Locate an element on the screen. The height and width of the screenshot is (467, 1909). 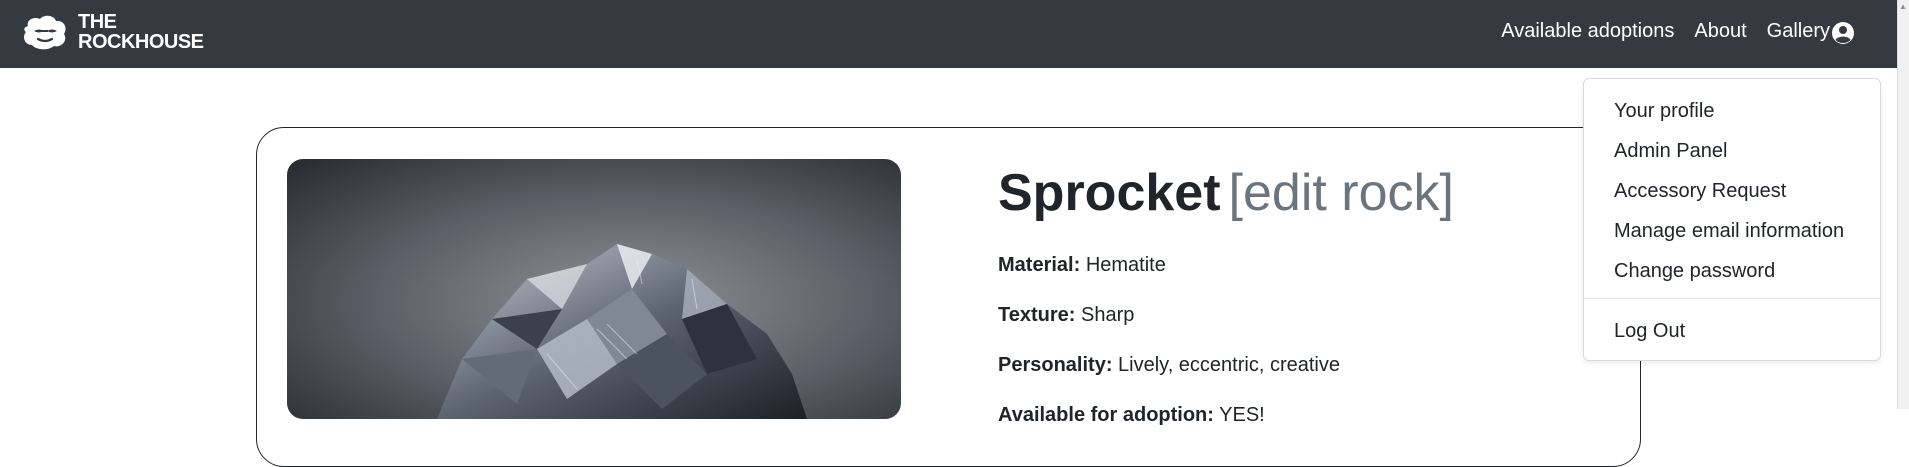
menu-item-admin-panel: Admin Panel is located at coordinates (1670, 151).